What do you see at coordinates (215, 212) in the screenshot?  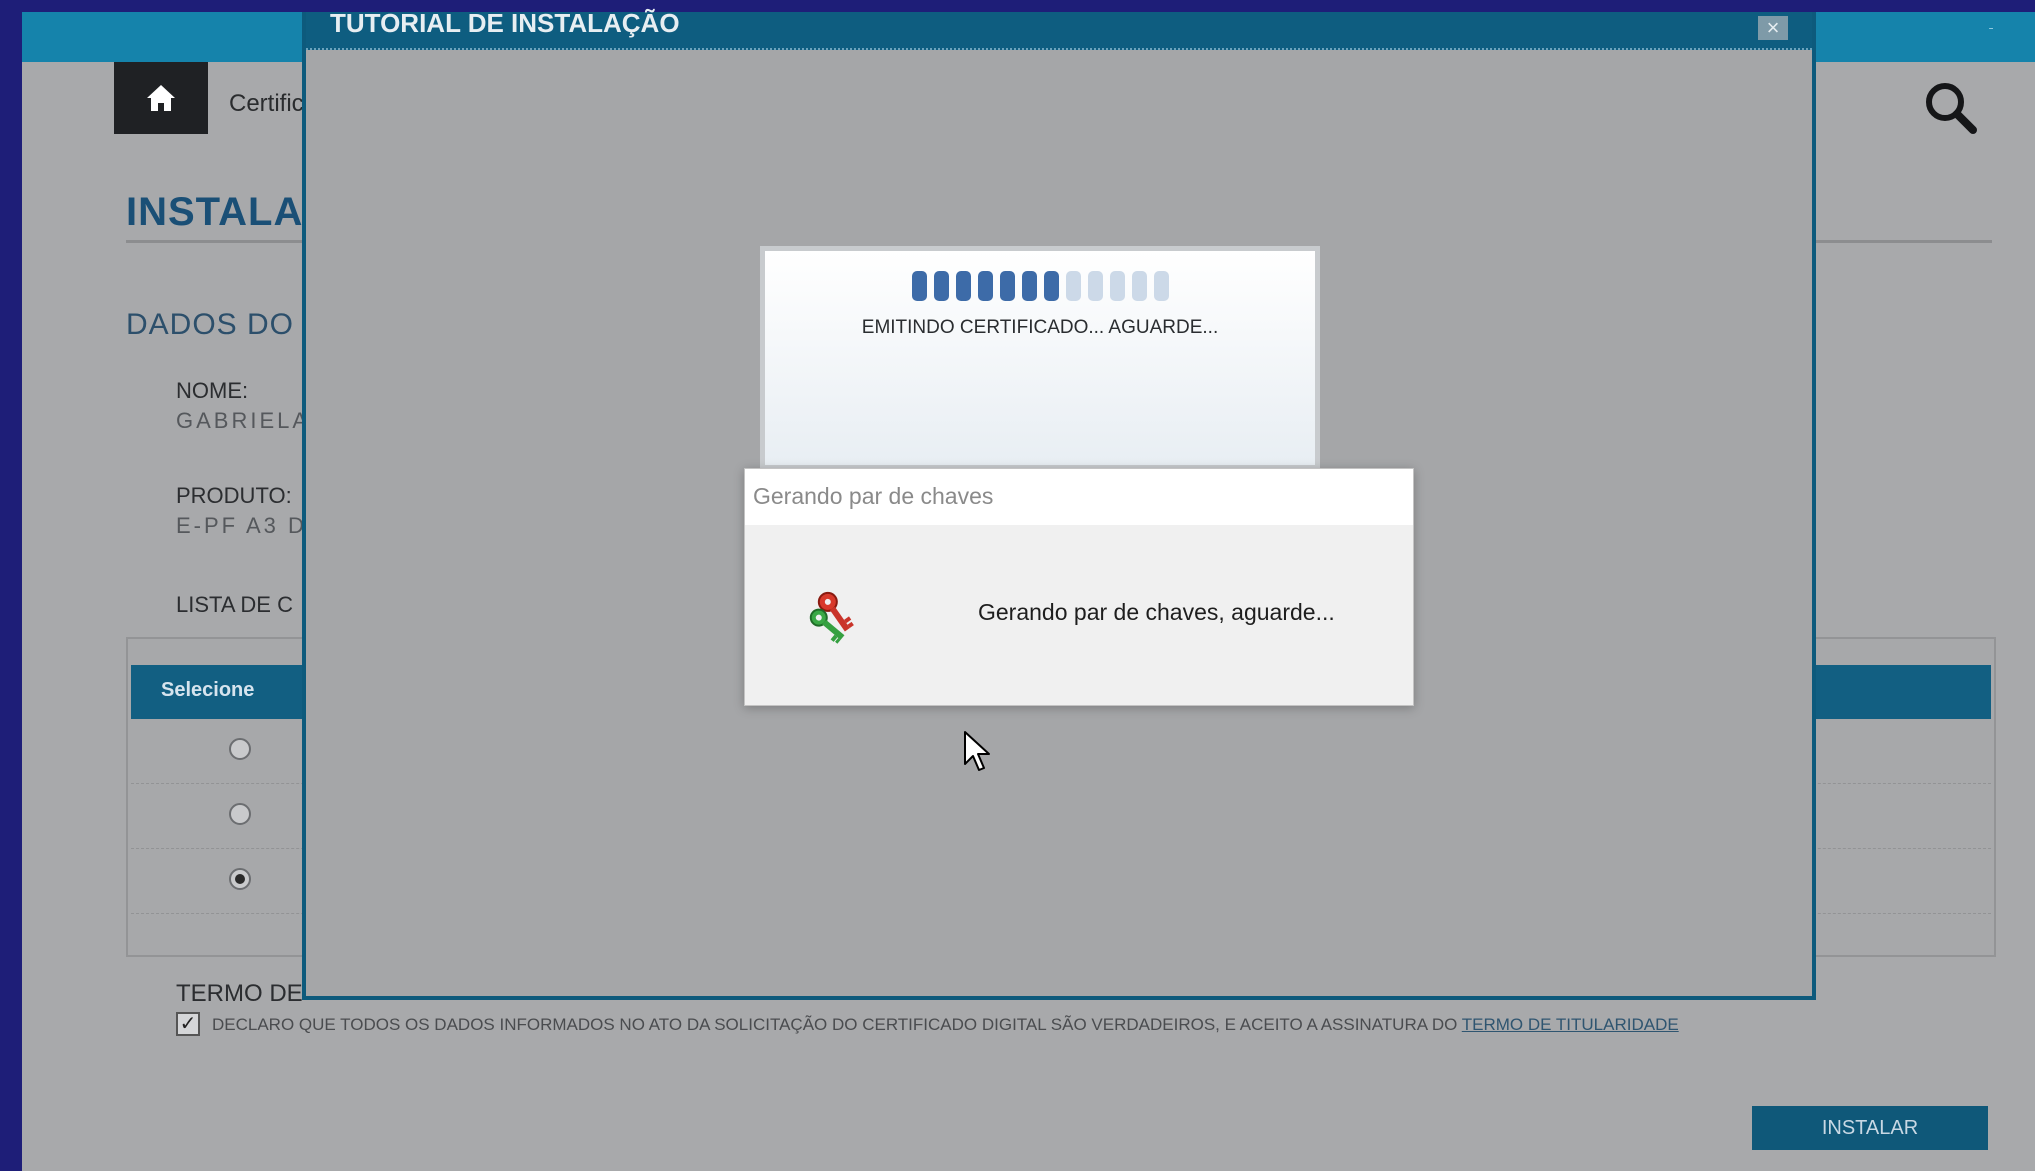 I see `page-title: INSTALA` at bounding box center [215, 212].